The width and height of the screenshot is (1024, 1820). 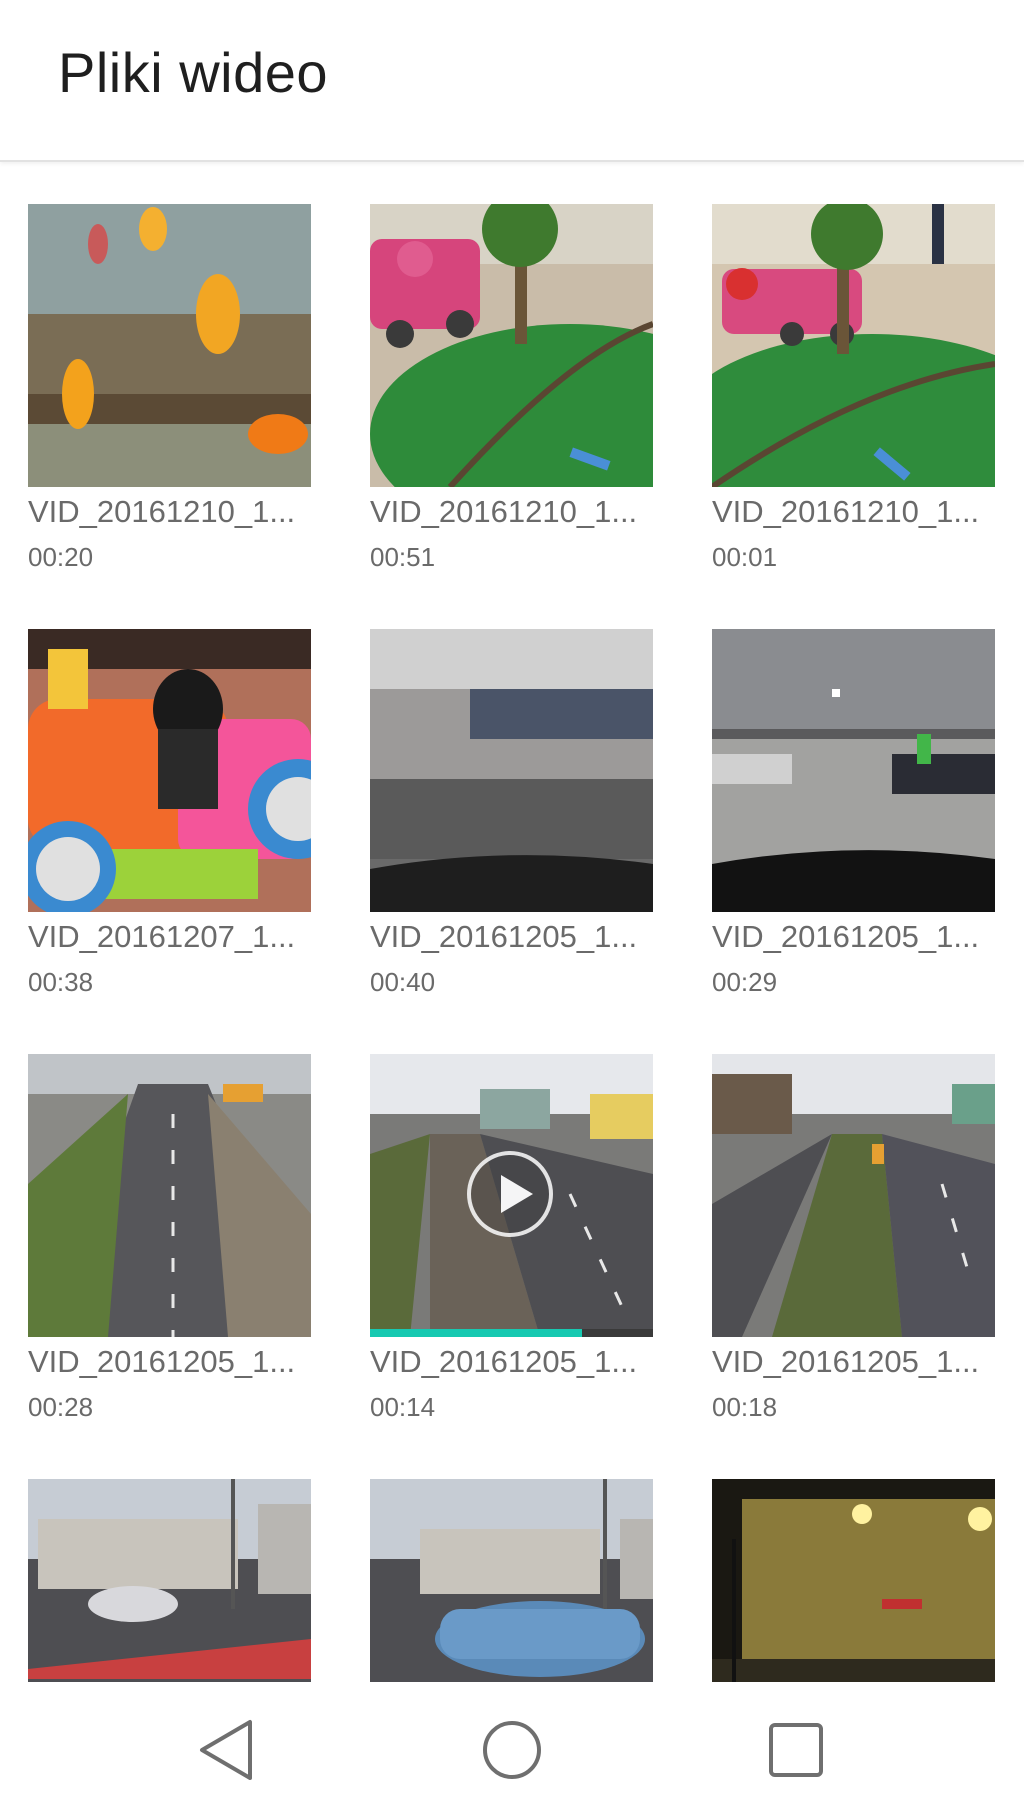 I want to click on video-item: VID_20161205_1... 00:40, so click(x=511, y=813).